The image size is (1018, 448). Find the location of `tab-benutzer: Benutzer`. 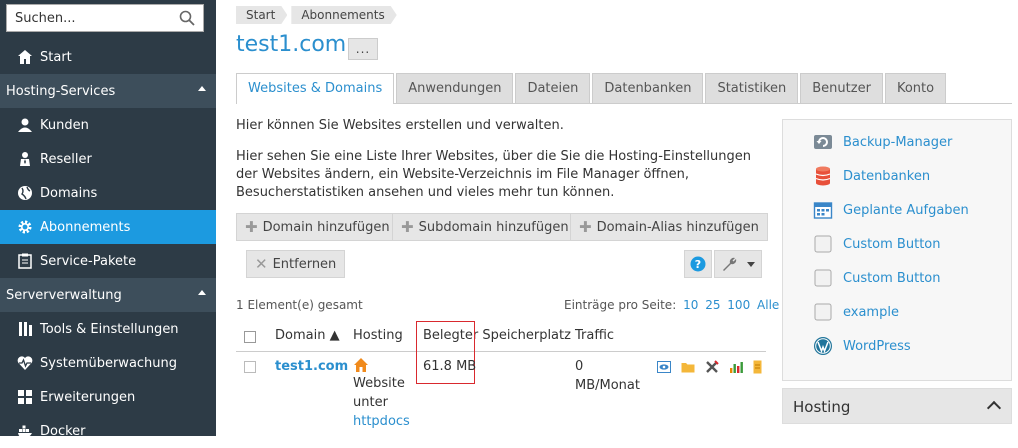

tab-benutzer: Benutzer is located at coordinates (841, 88).